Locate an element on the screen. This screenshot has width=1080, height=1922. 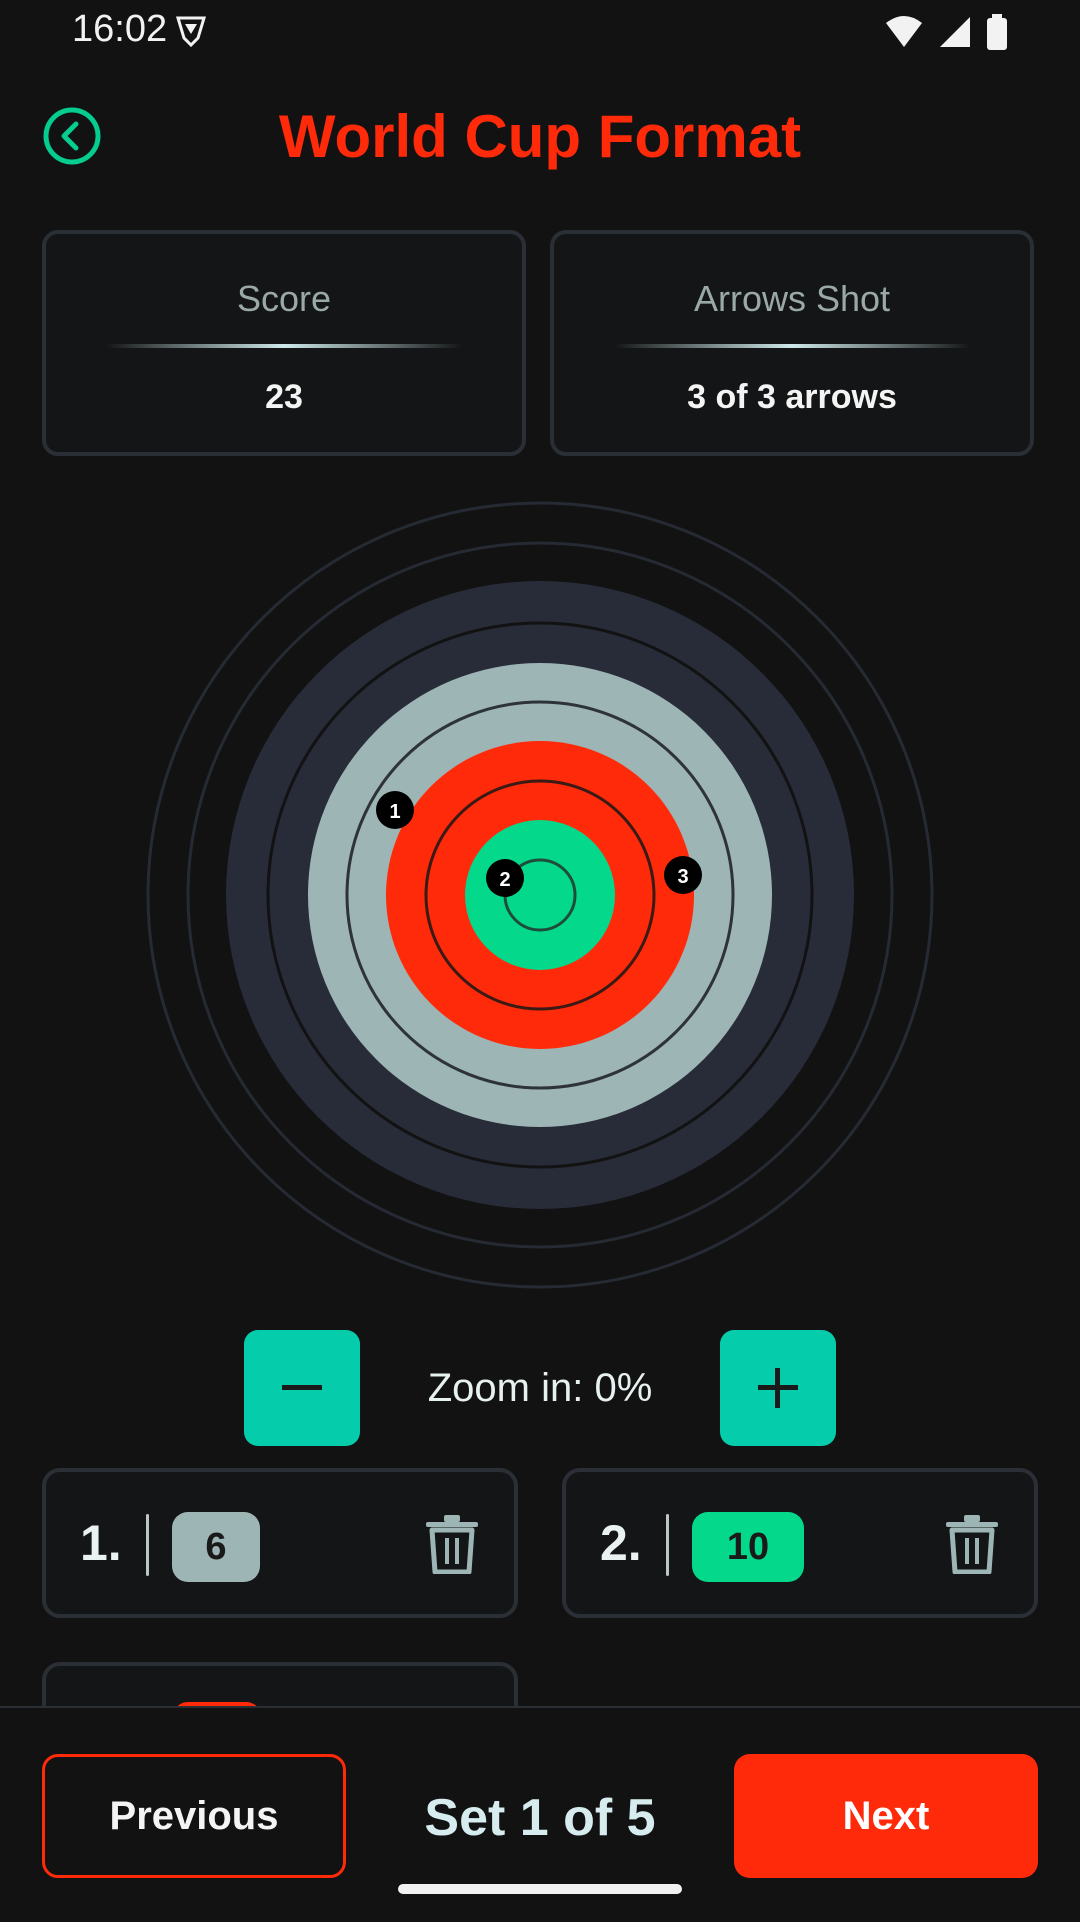
arrow-marker-3: 3 is located at coordinates (683, 875).